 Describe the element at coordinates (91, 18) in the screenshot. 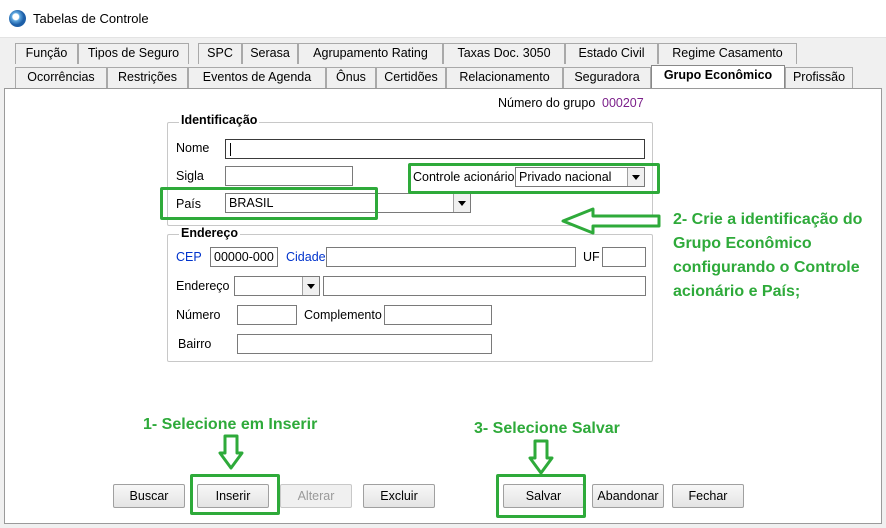

I see `window-title: Tabelas de Controle` at that location.